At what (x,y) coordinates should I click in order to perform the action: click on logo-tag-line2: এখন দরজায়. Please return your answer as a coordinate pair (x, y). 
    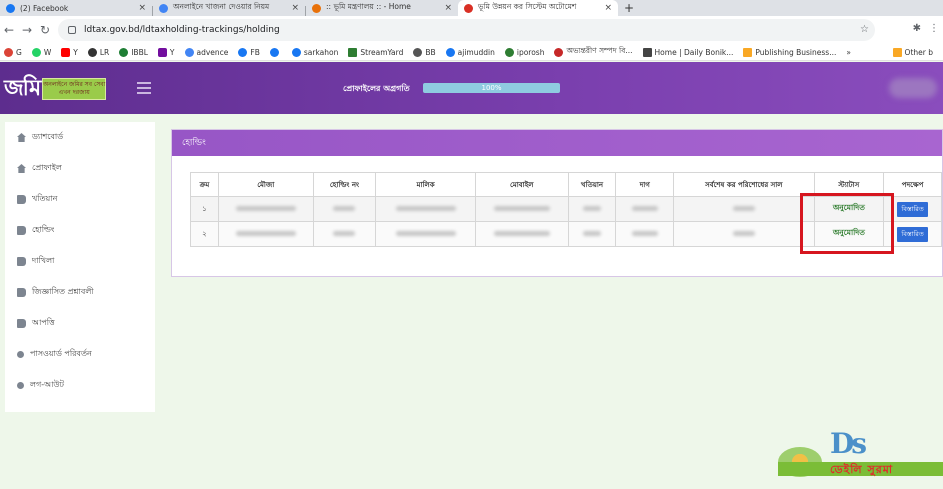
    Looking at the image, I should click on (74, 92).